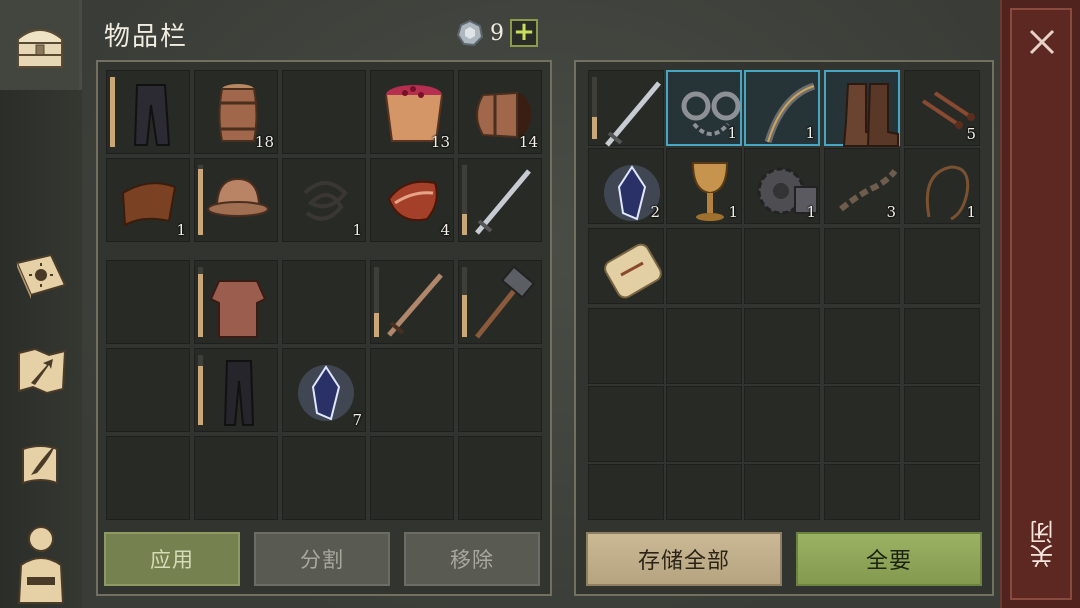 Image resolution: width=1080 pixels, height=608 pixels. Describe the element at coordinates (626, 186) in the screenshot. I see `storage-slot: 2` at that location.